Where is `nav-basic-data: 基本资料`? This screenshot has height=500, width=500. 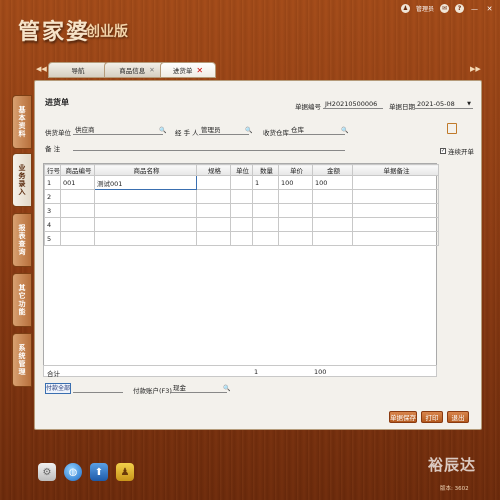
nav-basic-data: 基本资料 is located at coordinates (22, 122).